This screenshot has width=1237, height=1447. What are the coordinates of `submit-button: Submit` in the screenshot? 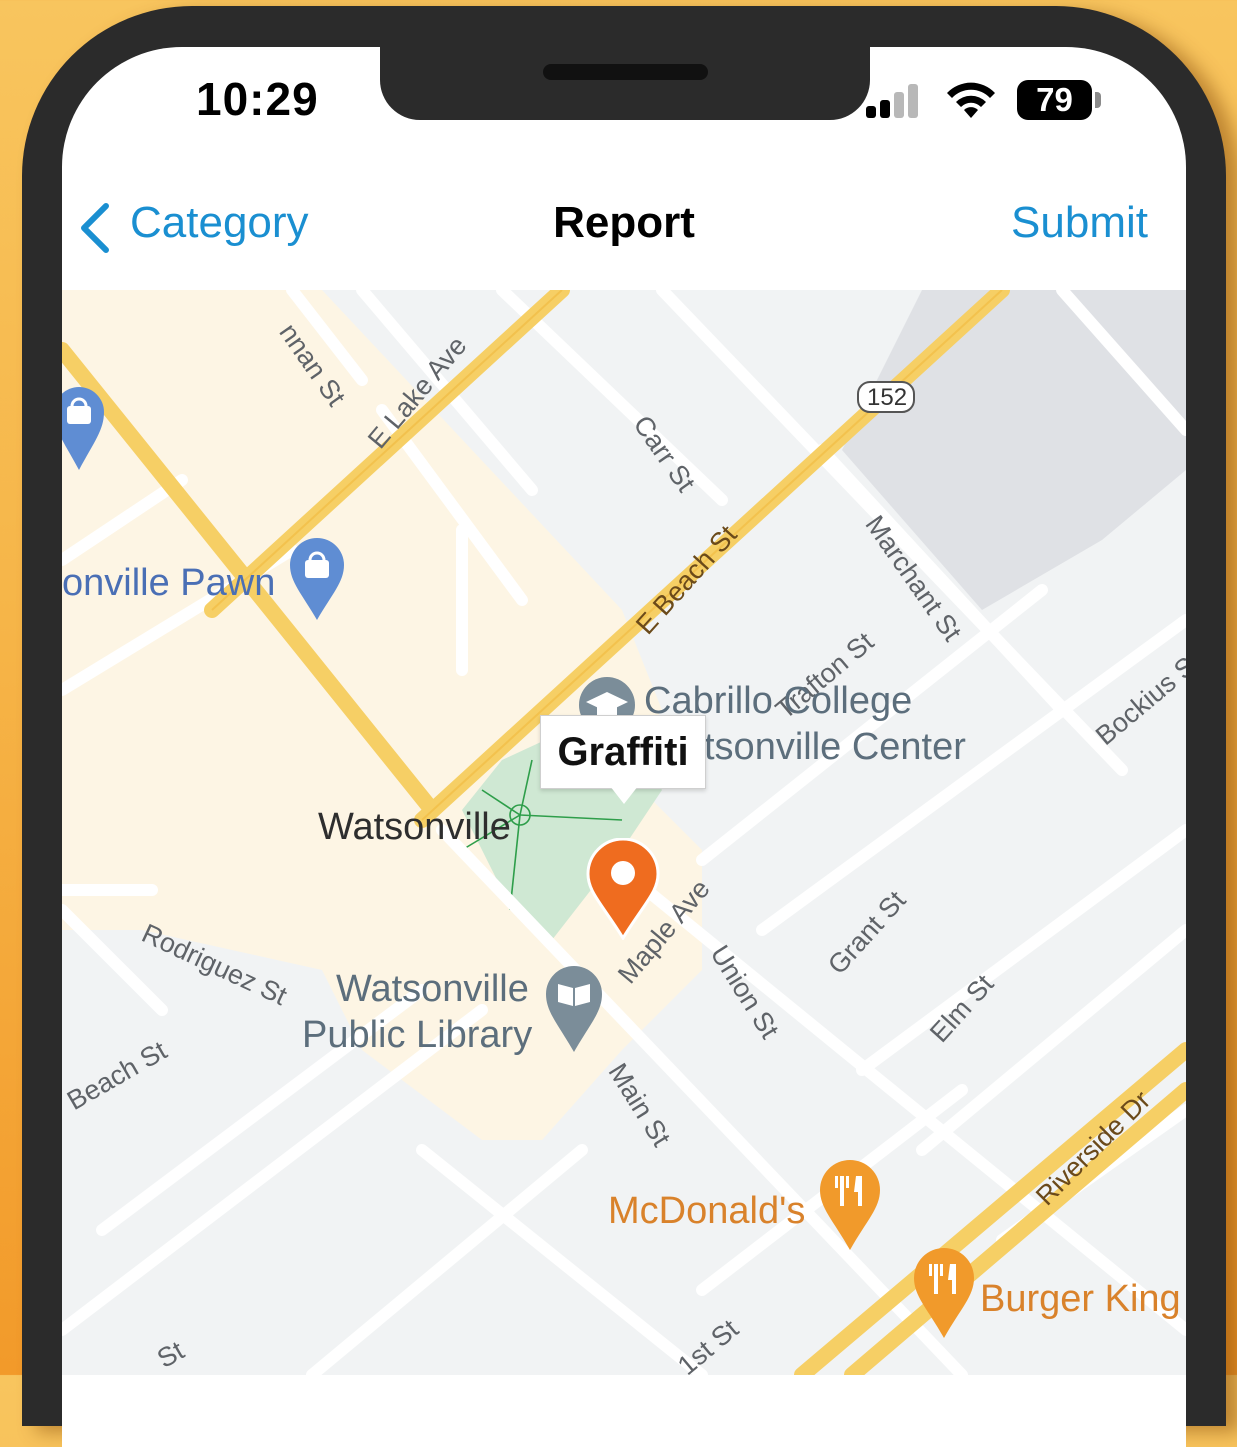 It's located at (1079, 223).